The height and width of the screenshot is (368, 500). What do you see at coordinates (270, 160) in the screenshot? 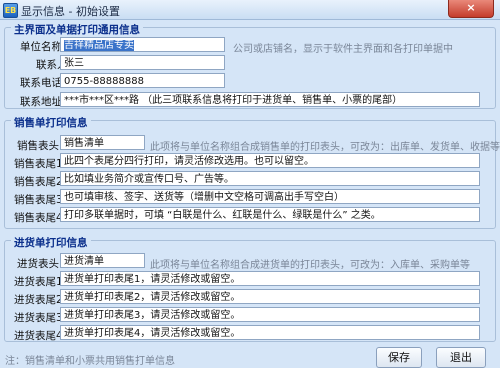
I see `sales-footer-1-field: 此四个表尾分四行打印，请灵活修改选用。也可以留空。` at bounding box center [270, 160].